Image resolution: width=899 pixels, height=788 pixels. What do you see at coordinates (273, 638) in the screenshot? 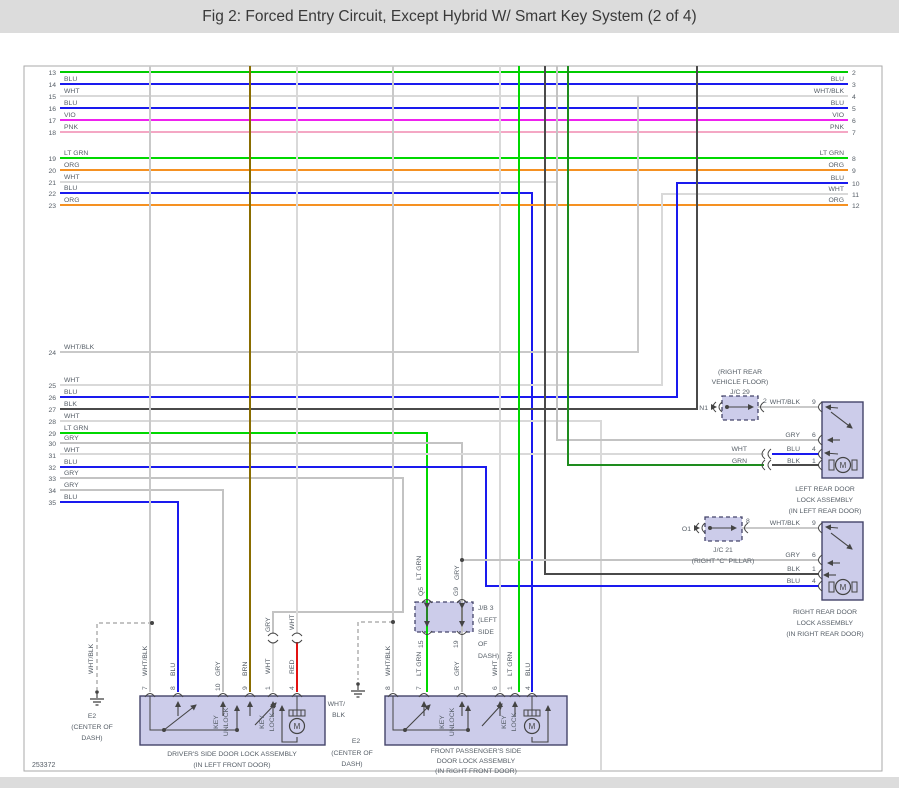
I see `inline-connector-icon` at bounding box center [273, 638].